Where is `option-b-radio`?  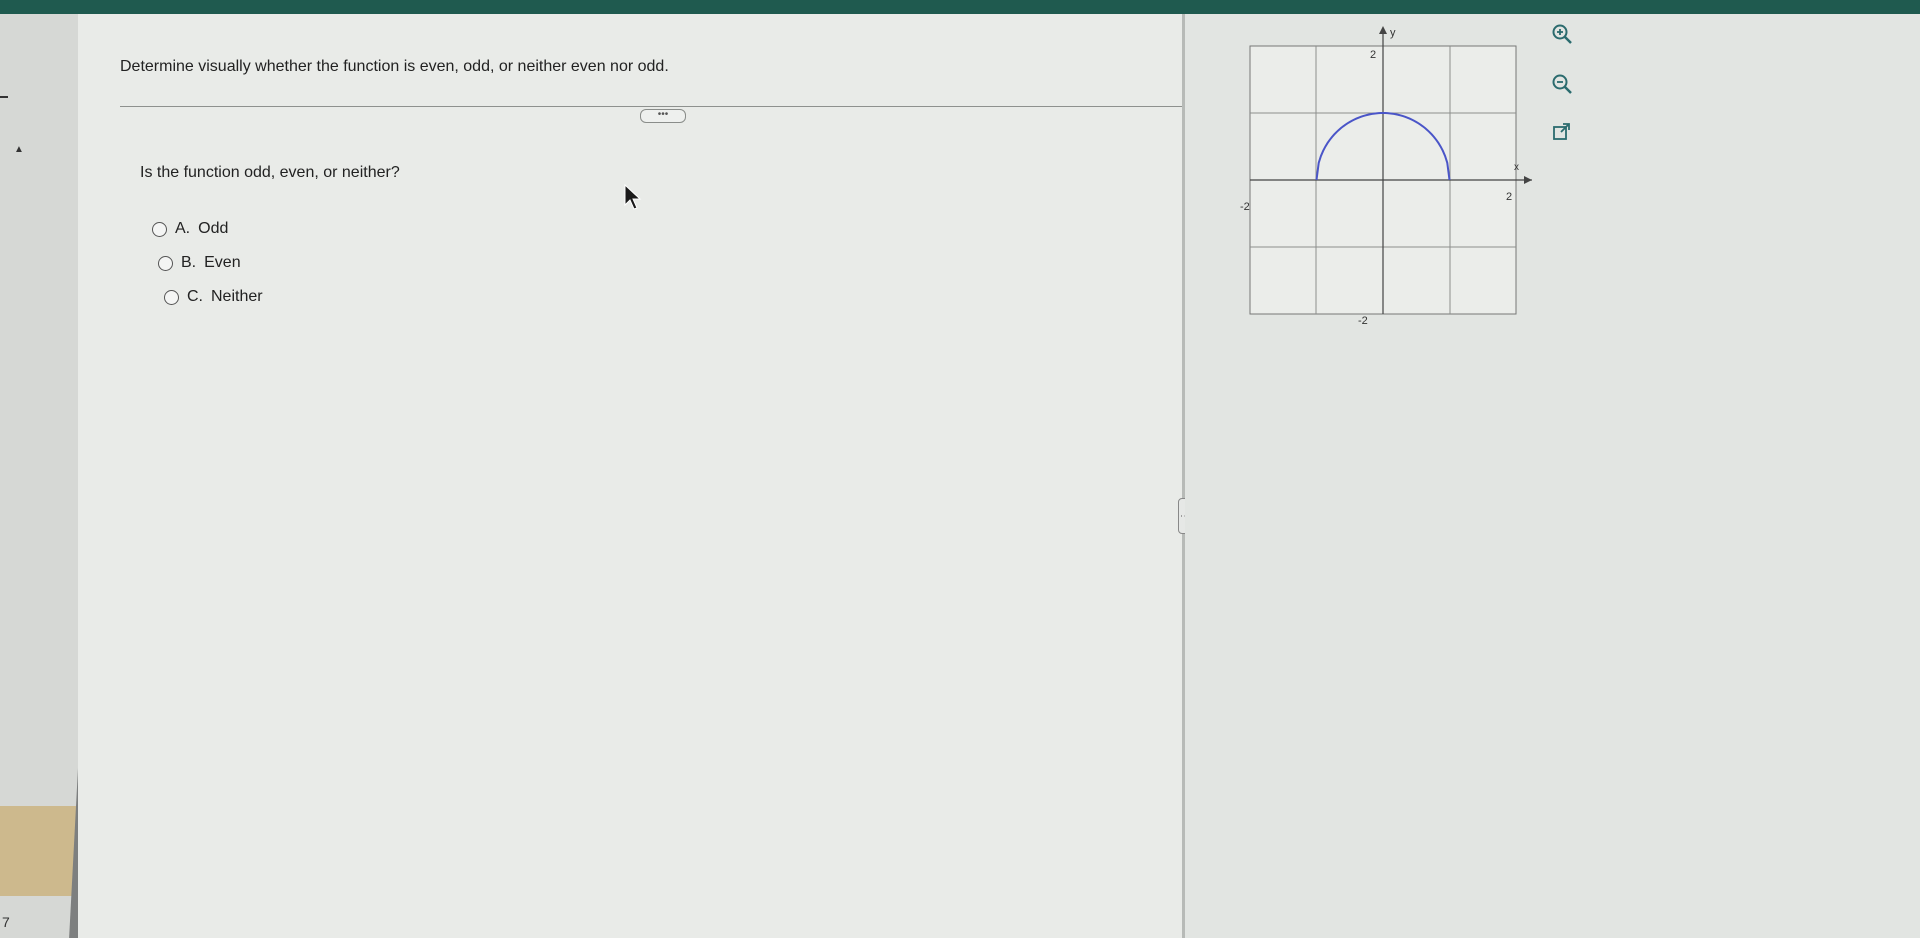
option-b-radio is located at coordinates (165, 263).